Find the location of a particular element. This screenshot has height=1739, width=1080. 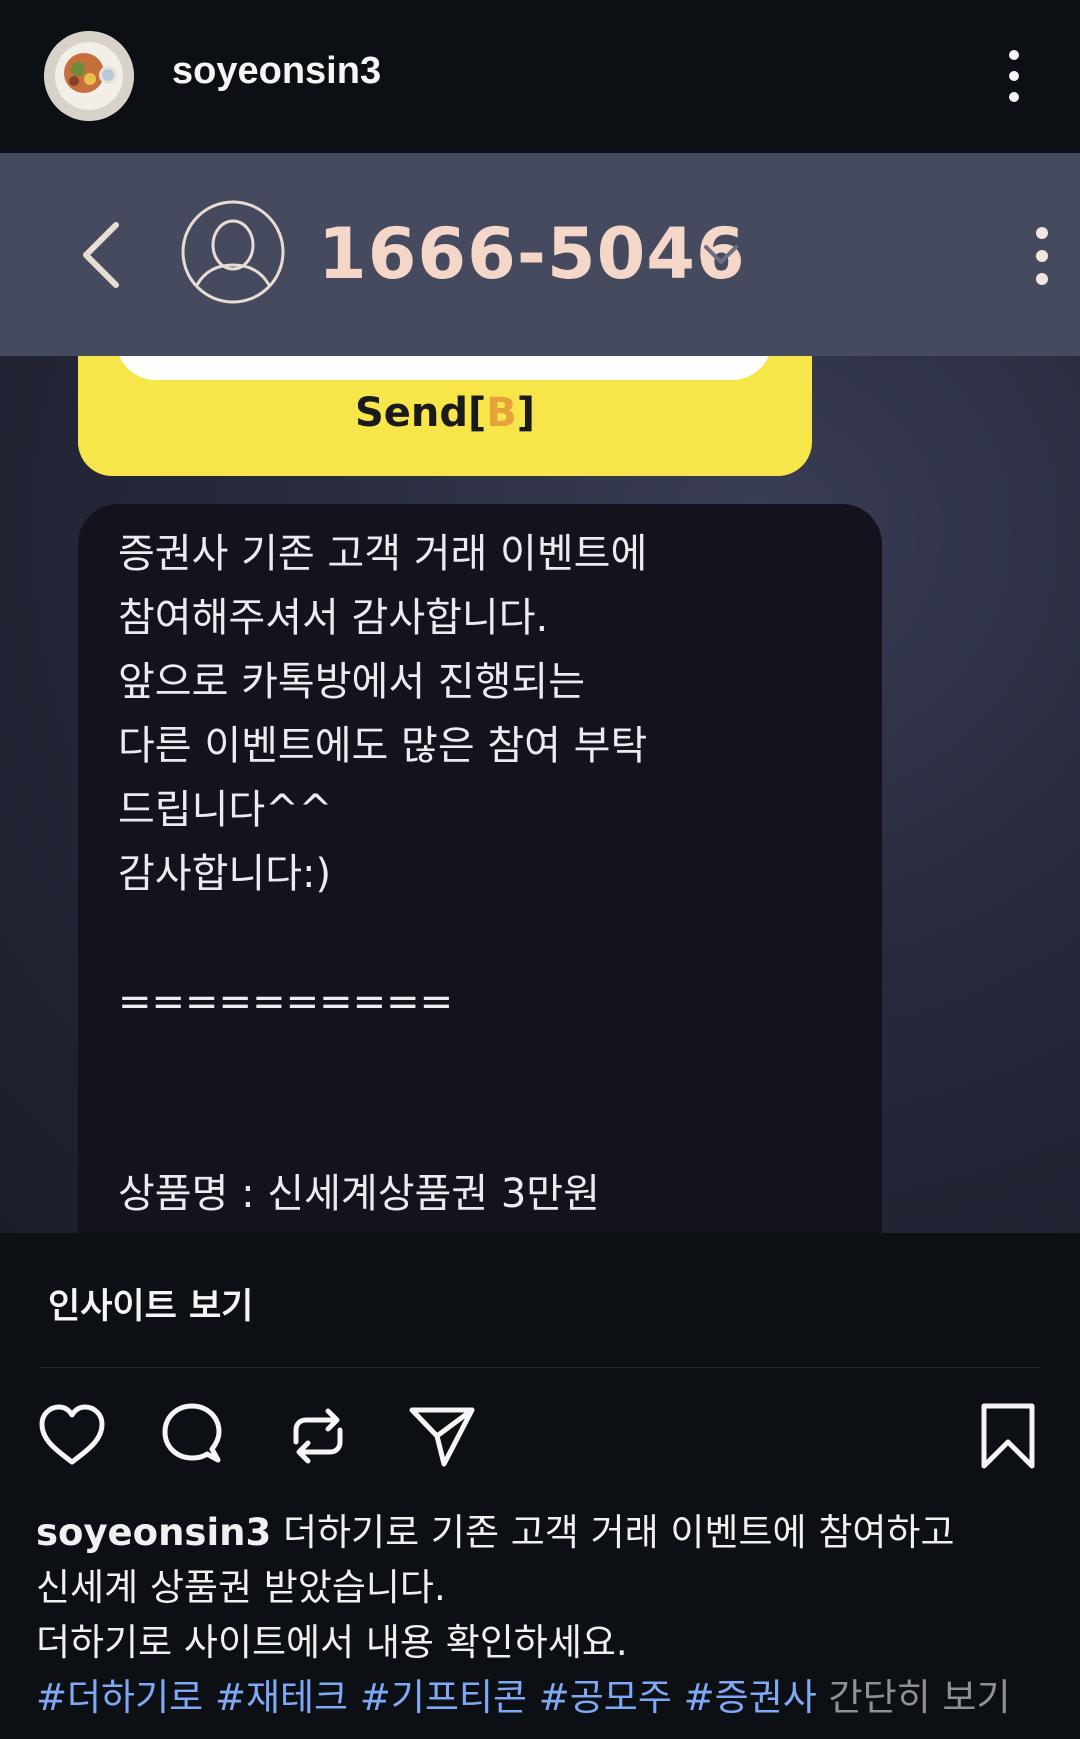

show-less-link: 간단히 보기 is located at coordinates (920, 1697).